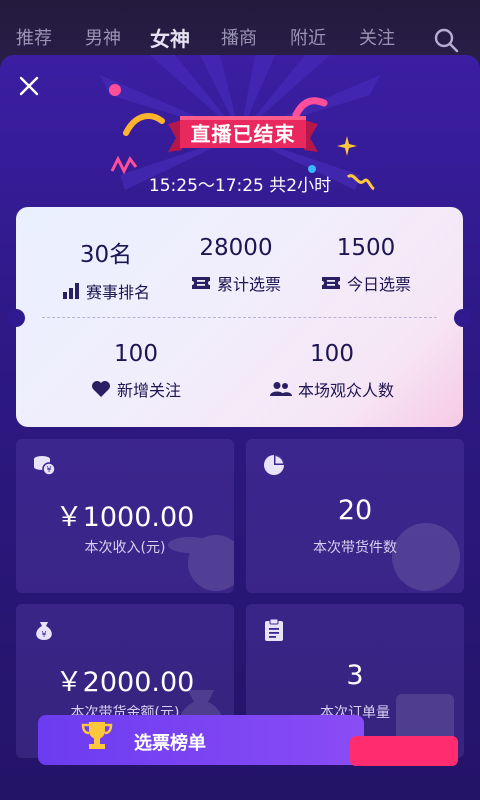 The height and width of the screenshot is (800, 480). I want to click on confetti-dot-icon, so click(115, 90).